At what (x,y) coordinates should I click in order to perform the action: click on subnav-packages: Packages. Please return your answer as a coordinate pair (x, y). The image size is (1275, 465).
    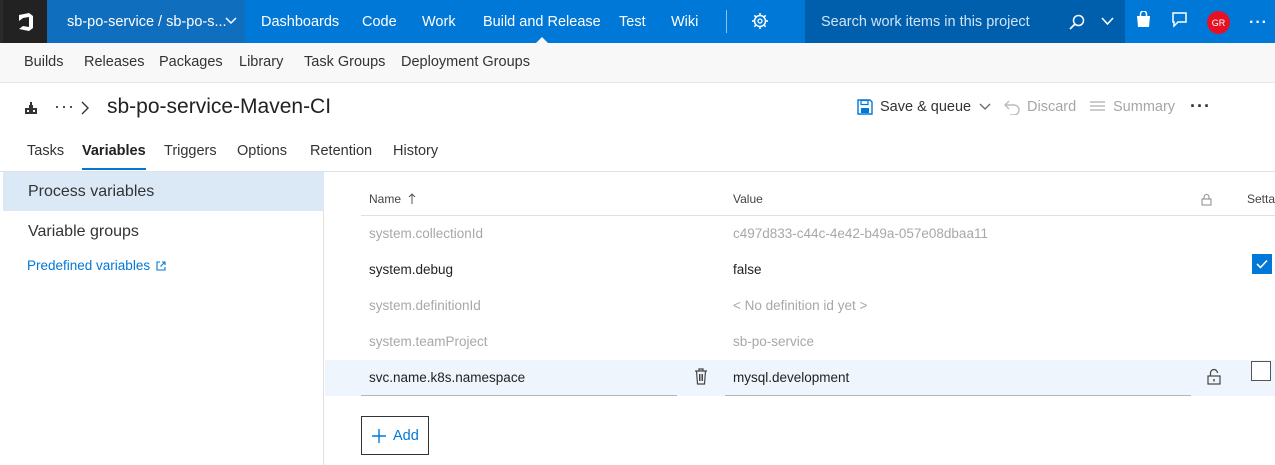
    Looking at the image, I should click on (191, 62).